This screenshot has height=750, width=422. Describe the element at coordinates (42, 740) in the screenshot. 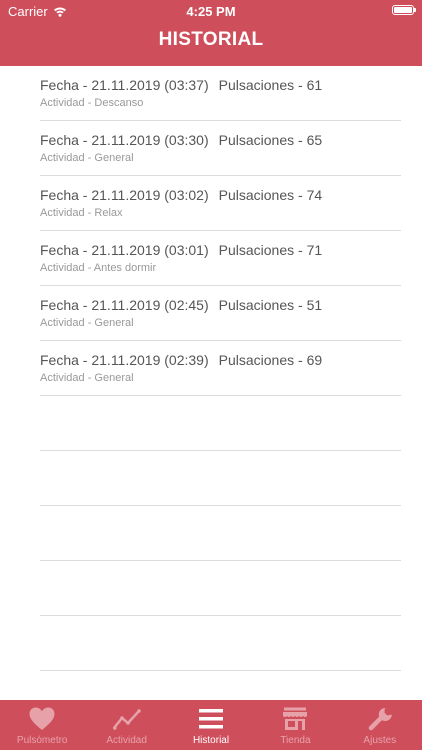

I see `tab-label: Pulsómetro` at that location.